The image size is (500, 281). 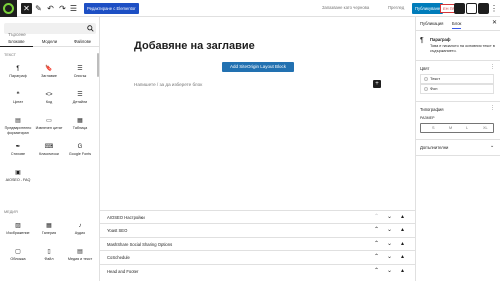 I want to click on block-label: Заглавие, so click(x=49, y=76).